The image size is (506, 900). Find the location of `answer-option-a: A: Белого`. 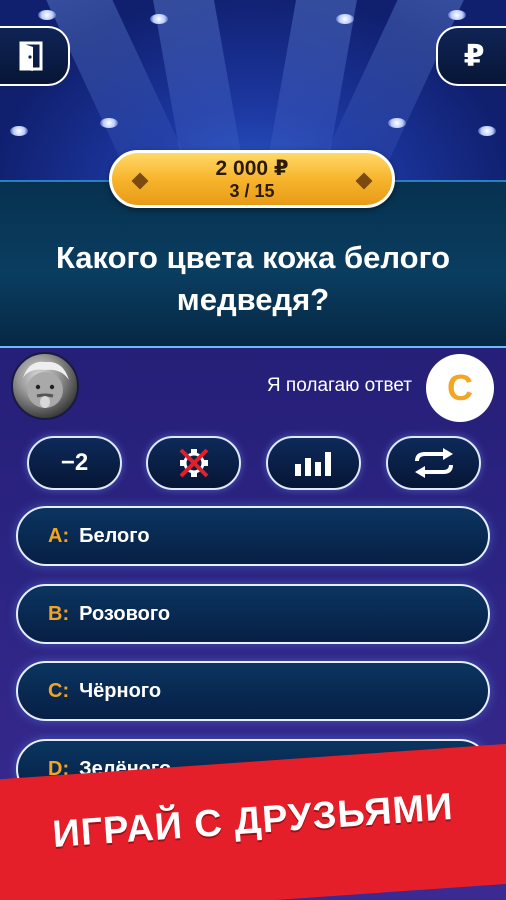

answer-option-a: A: Белого is located at coordinates (253, 536).